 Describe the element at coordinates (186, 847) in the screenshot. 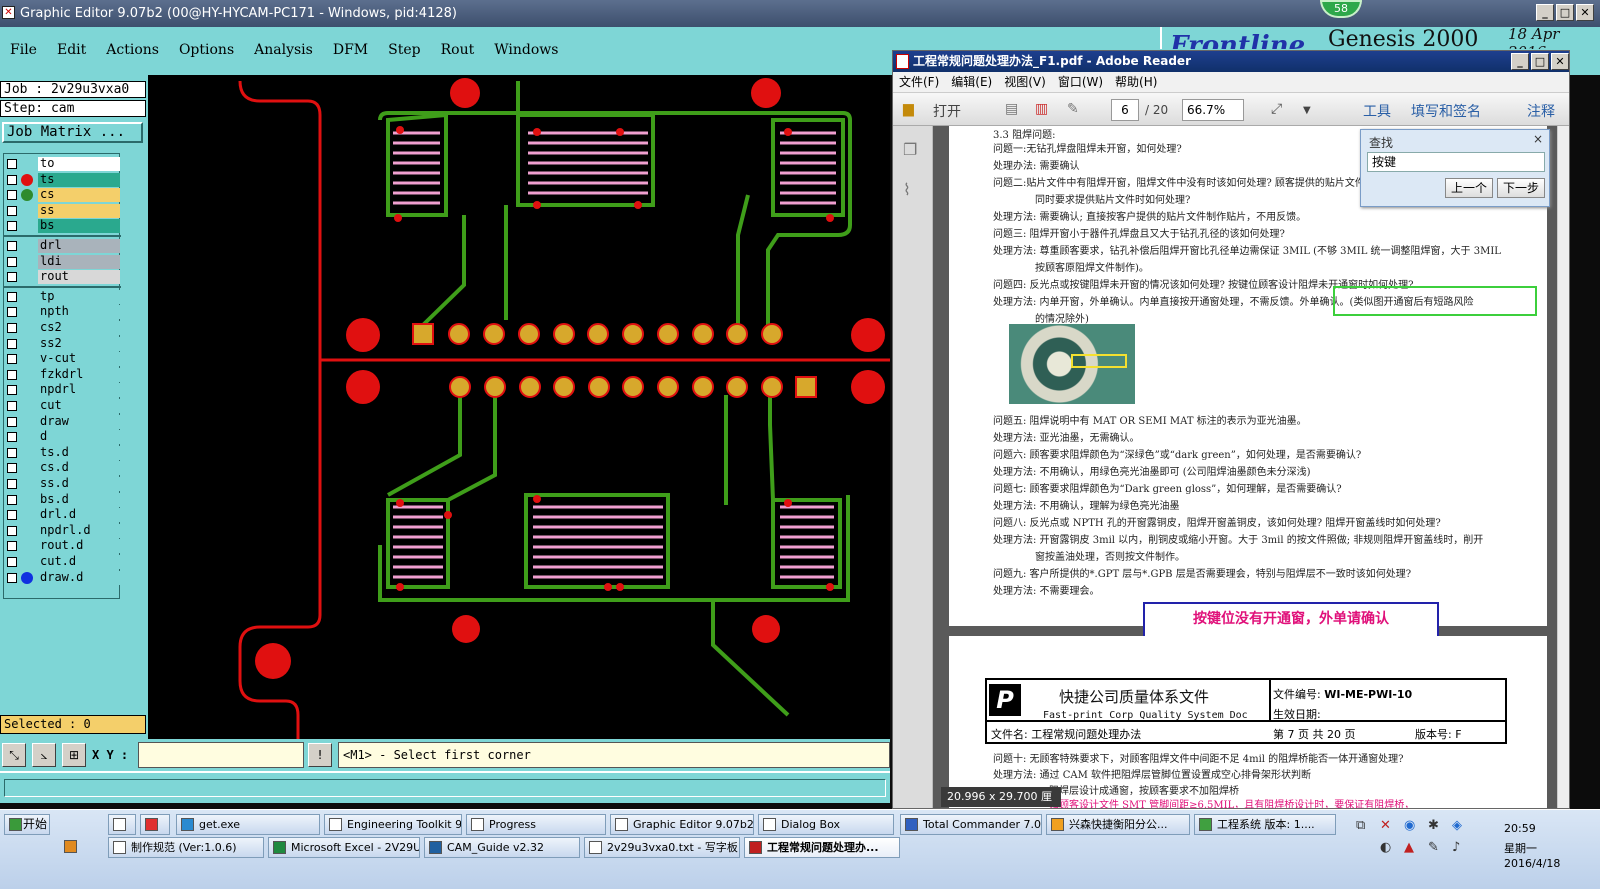

I see `task-spec: 制作规范 (Ver:1.0.6)` at that location.